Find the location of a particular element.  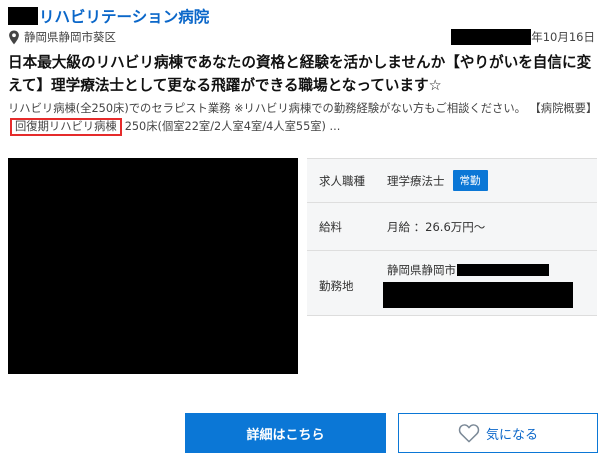

favorite-button: 気になる is located at coordinates (498, 433).